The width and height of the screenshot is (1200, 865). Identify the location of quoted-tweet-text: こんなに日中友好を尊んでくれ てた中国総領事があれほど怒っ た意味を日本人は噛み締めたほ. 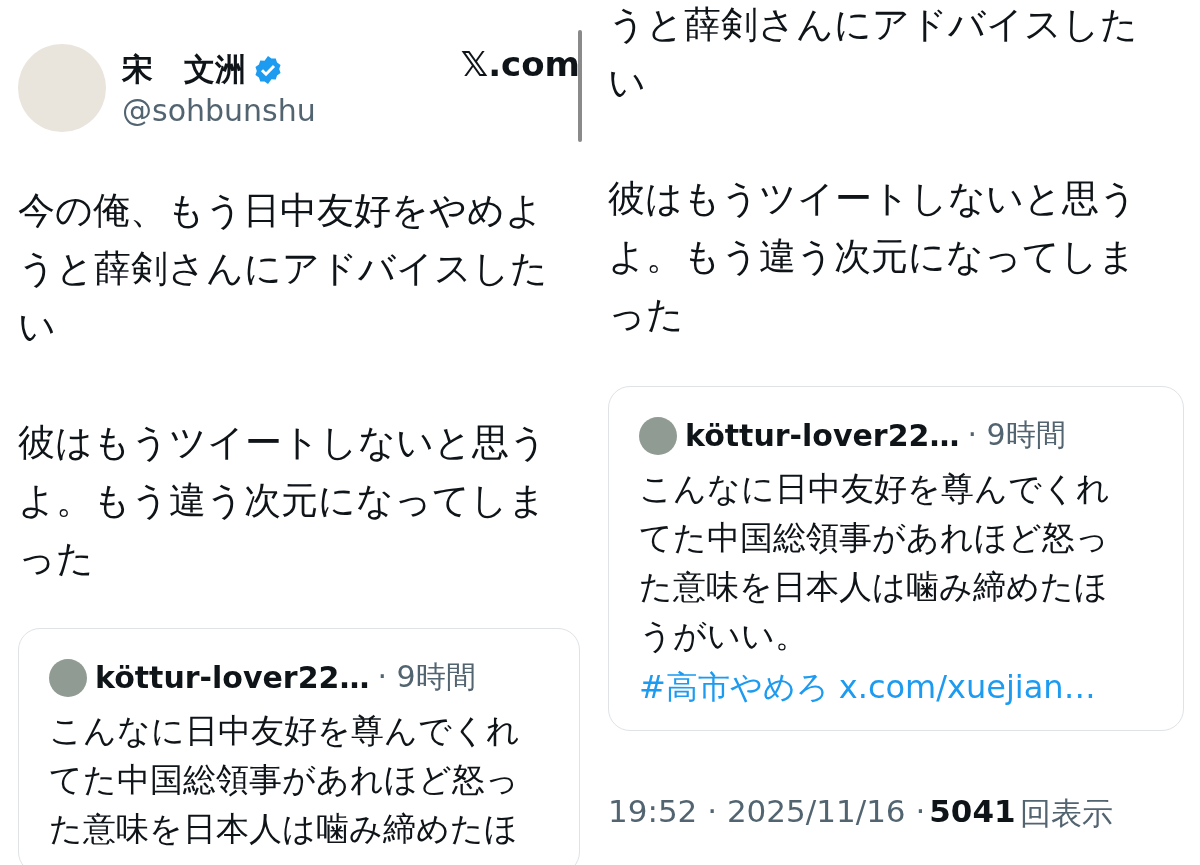
(285, 780).